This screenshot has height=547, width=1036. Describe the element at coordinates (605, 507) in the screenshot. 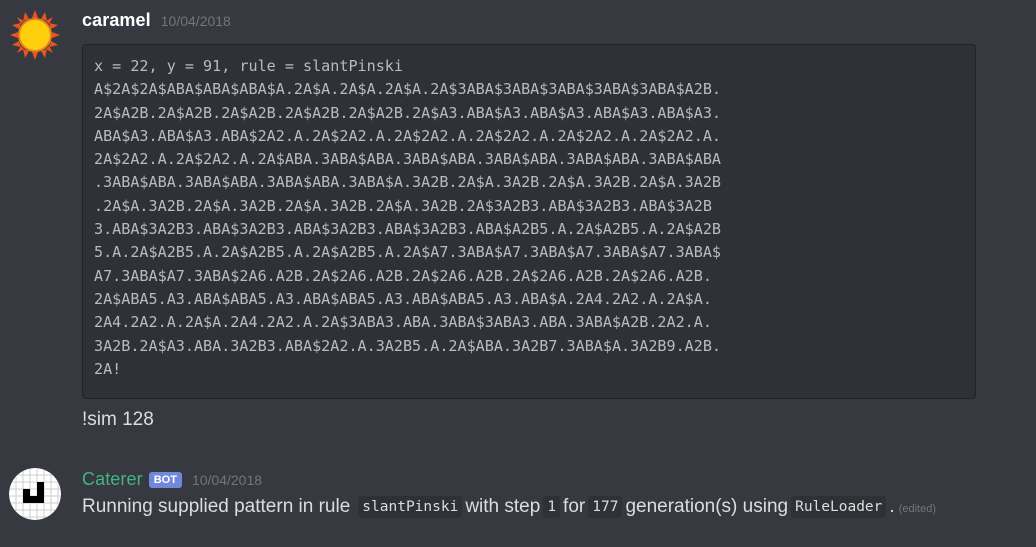

I see `inline-code-generations: 177` at that location.